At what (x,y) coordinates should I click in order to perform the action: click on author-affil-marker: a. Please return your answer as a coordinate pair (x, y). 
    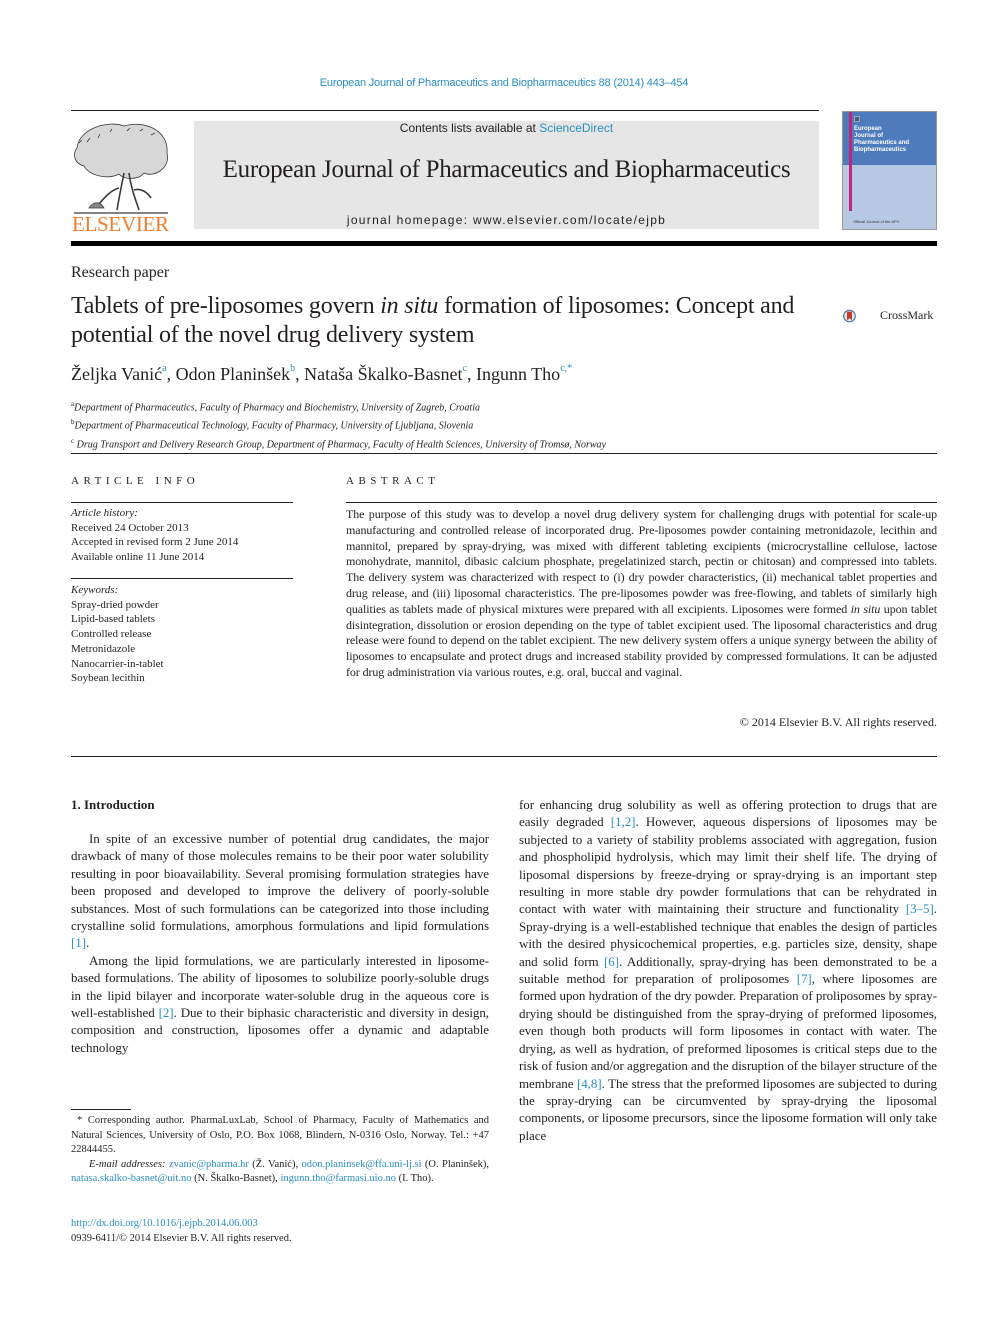
    Looking at the image, I should click on (164, 368).